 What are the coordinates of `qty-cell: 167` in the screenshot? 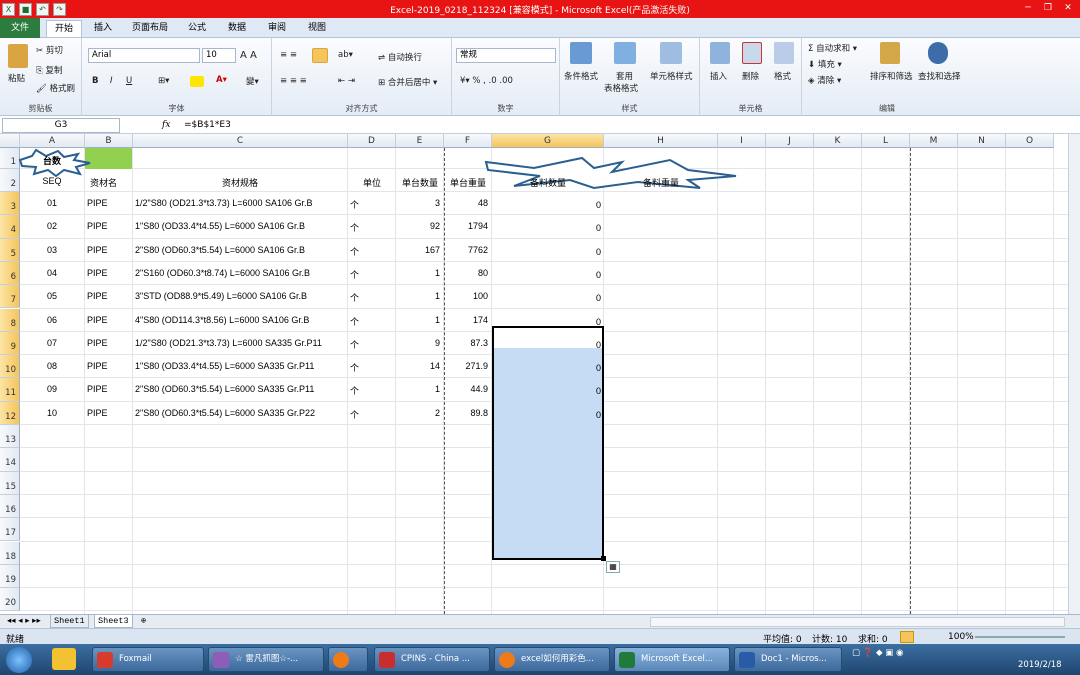 It's located at (419, 250).